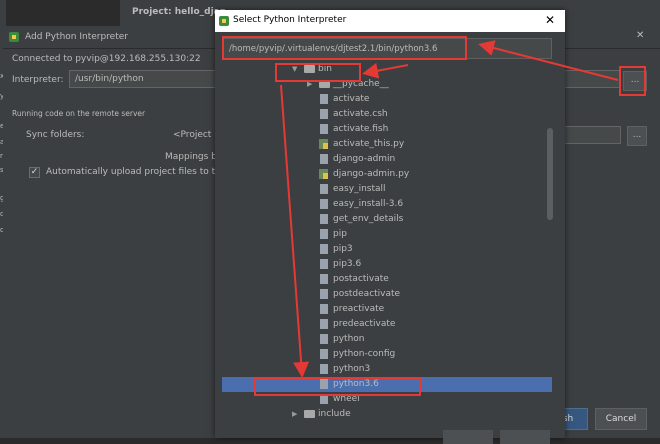  What do you see at coordinates (548, 60) in the screenshot?
I see `arrow-to-path` at bounding box center [548, 60].